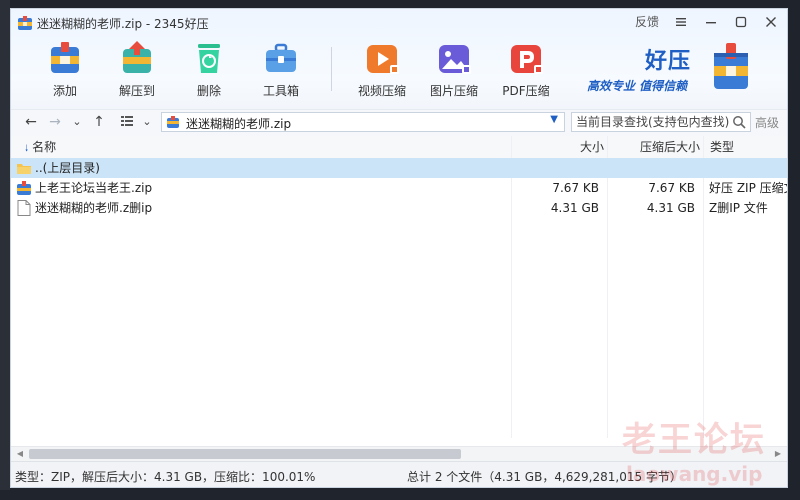 The height and width of the screenshot is (500, 800). I want to click on address-path: 迷迷糊糊的老师.zip, so click(239, 124).